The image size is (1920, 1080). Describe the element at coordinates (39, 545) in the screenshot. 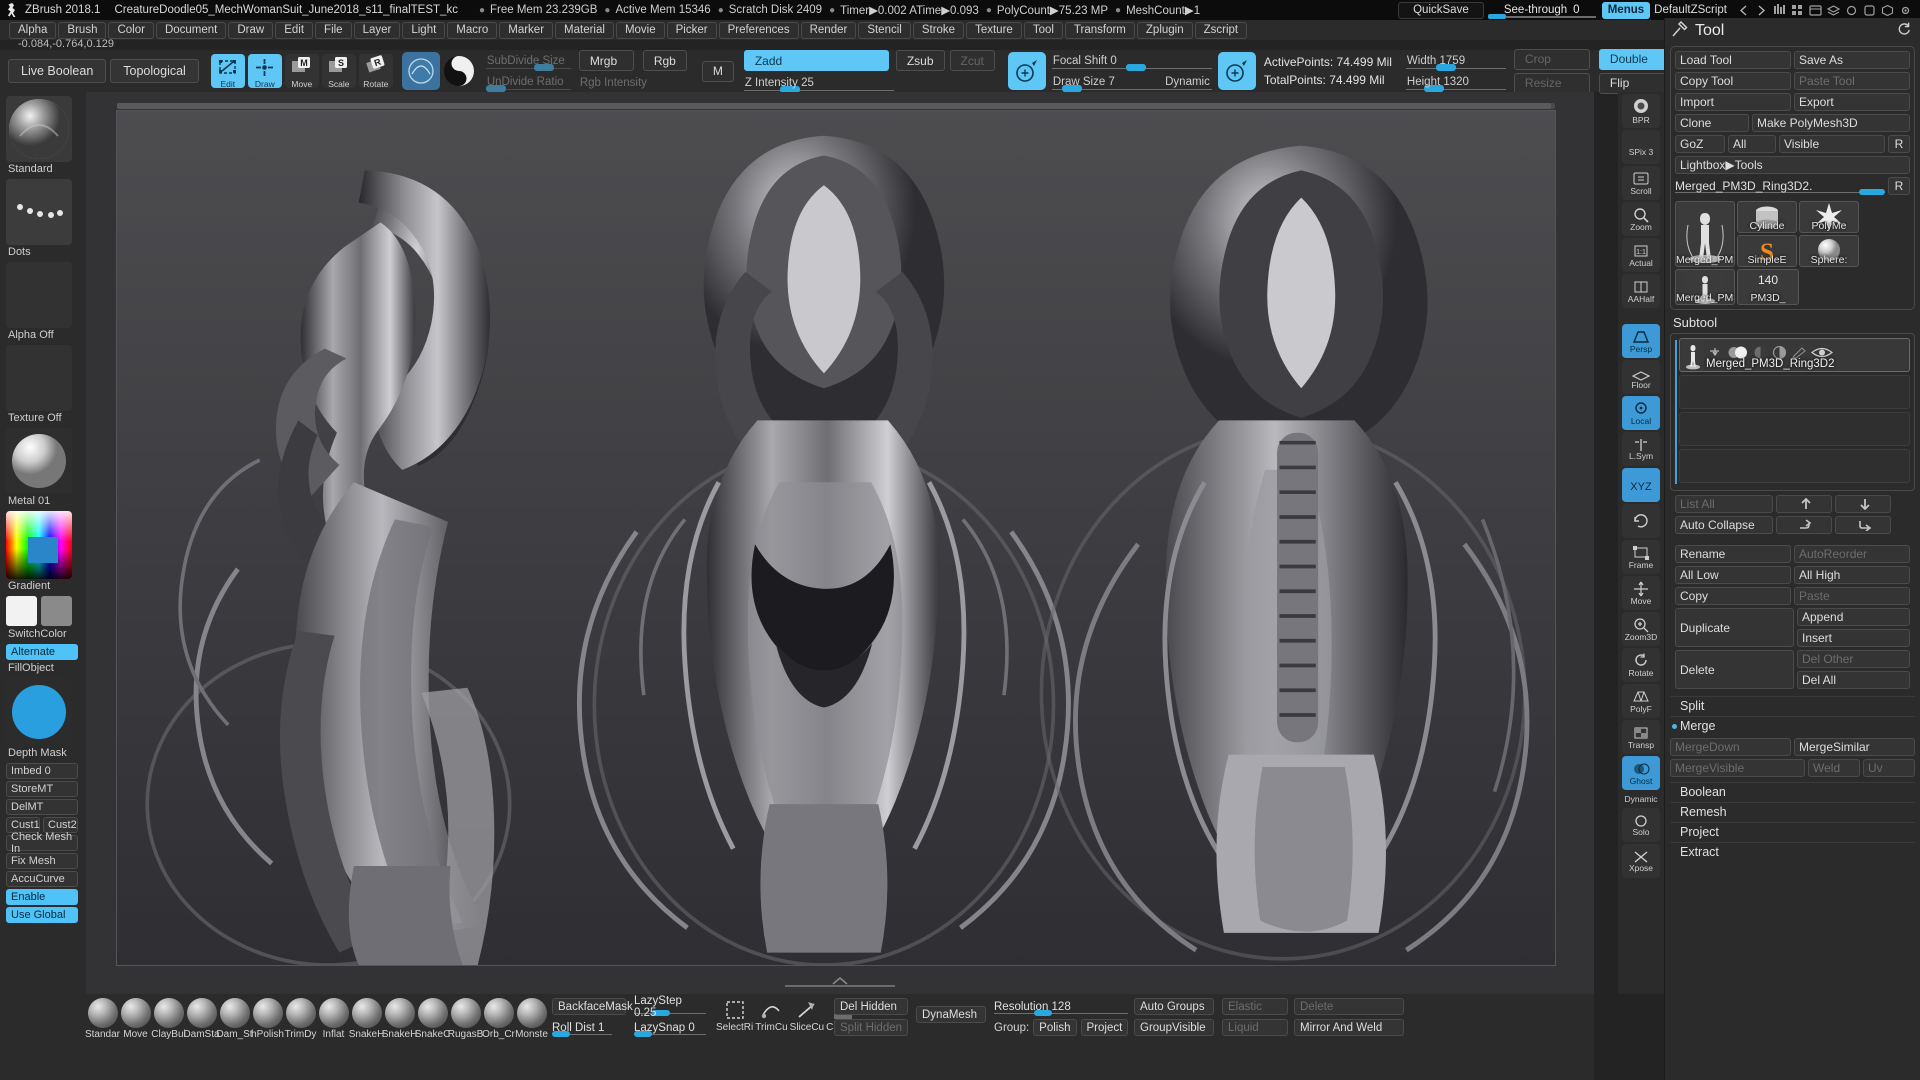

I see `color-picker` at that location.